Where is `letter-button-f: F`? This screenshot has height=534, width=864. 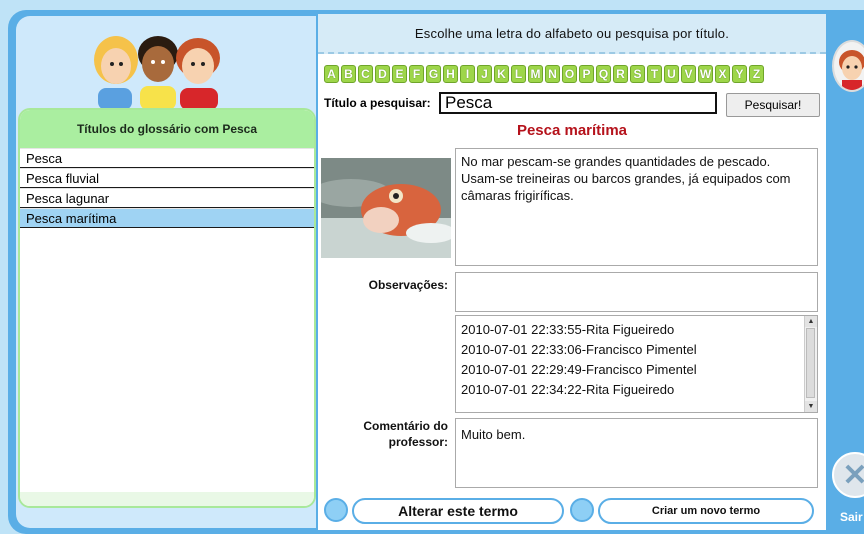
letter-button-f: F is located at coordinates (416, 74).